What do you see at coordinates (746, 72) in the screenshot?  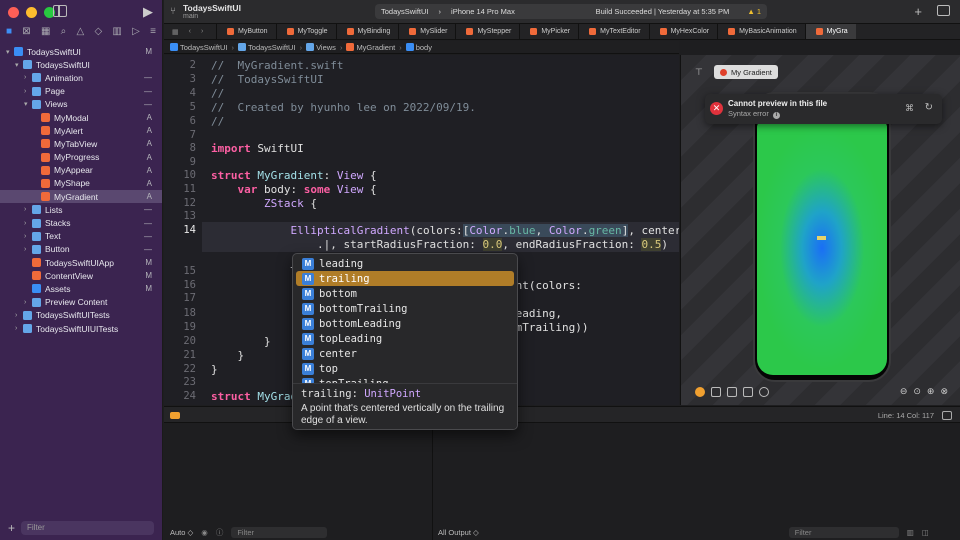 I see `preview-selector: My Gradient` at bounding box center [746, 72].